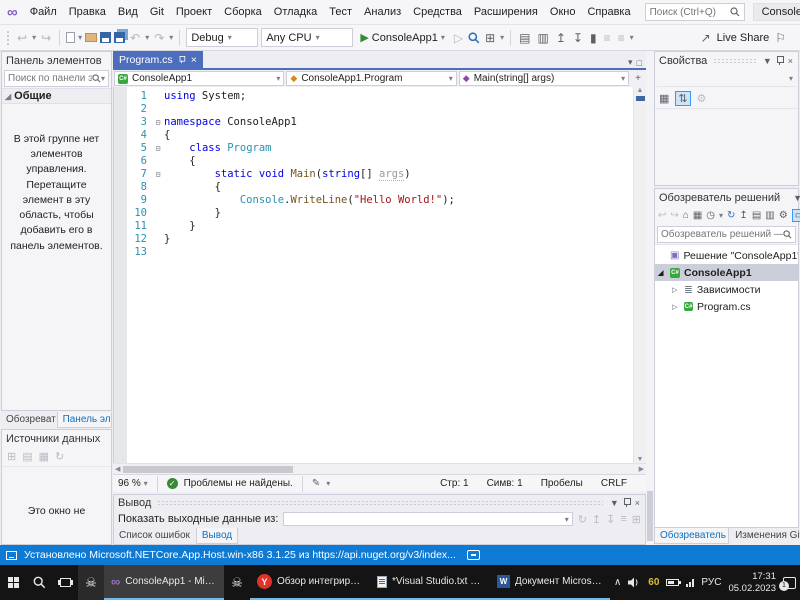 This screenshot has height=600, width=800. I want to click on toolbox-search-box: ▾, so click(56, 78).